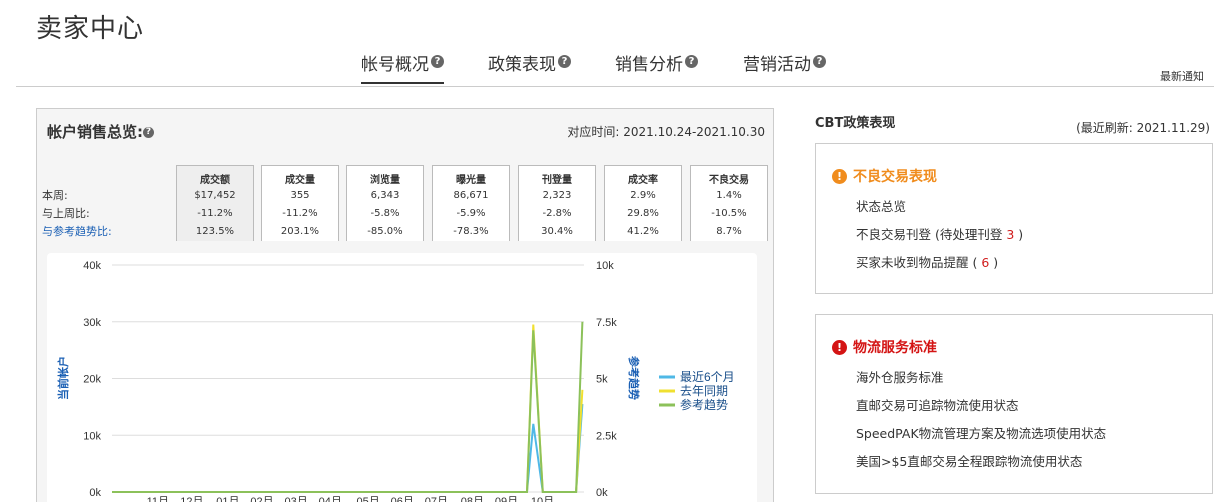  What do you see at coordinates (63, 378) in the screenshot?
I see `y-axis-label: 当前帐户` at bounding box center [63, 378].